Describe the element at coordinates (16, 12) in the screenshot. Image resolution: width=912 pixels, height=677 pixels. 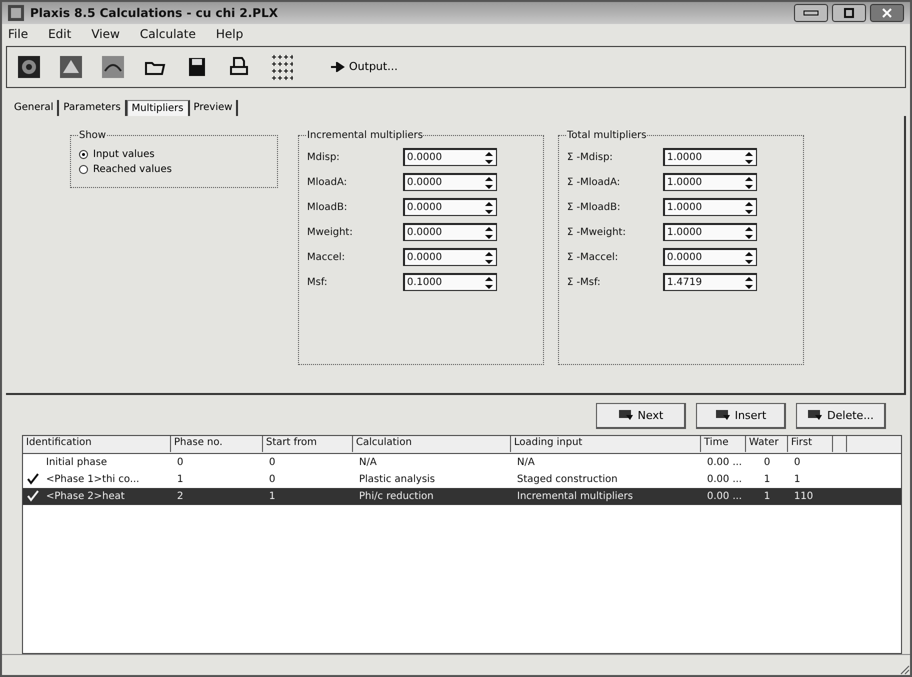
I see `app-icon` at that location.